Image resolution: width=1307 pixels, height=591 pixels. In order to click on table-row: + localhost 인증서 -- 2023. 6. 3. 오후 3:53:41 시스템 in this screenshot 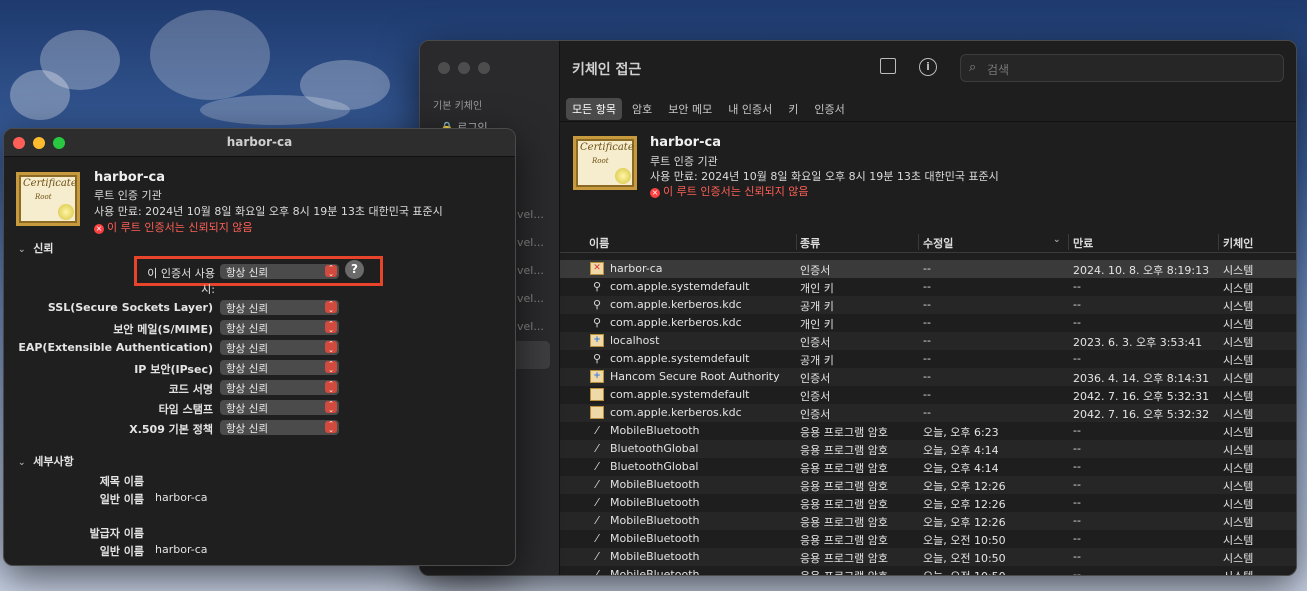, I will do `click(928, 341)`.